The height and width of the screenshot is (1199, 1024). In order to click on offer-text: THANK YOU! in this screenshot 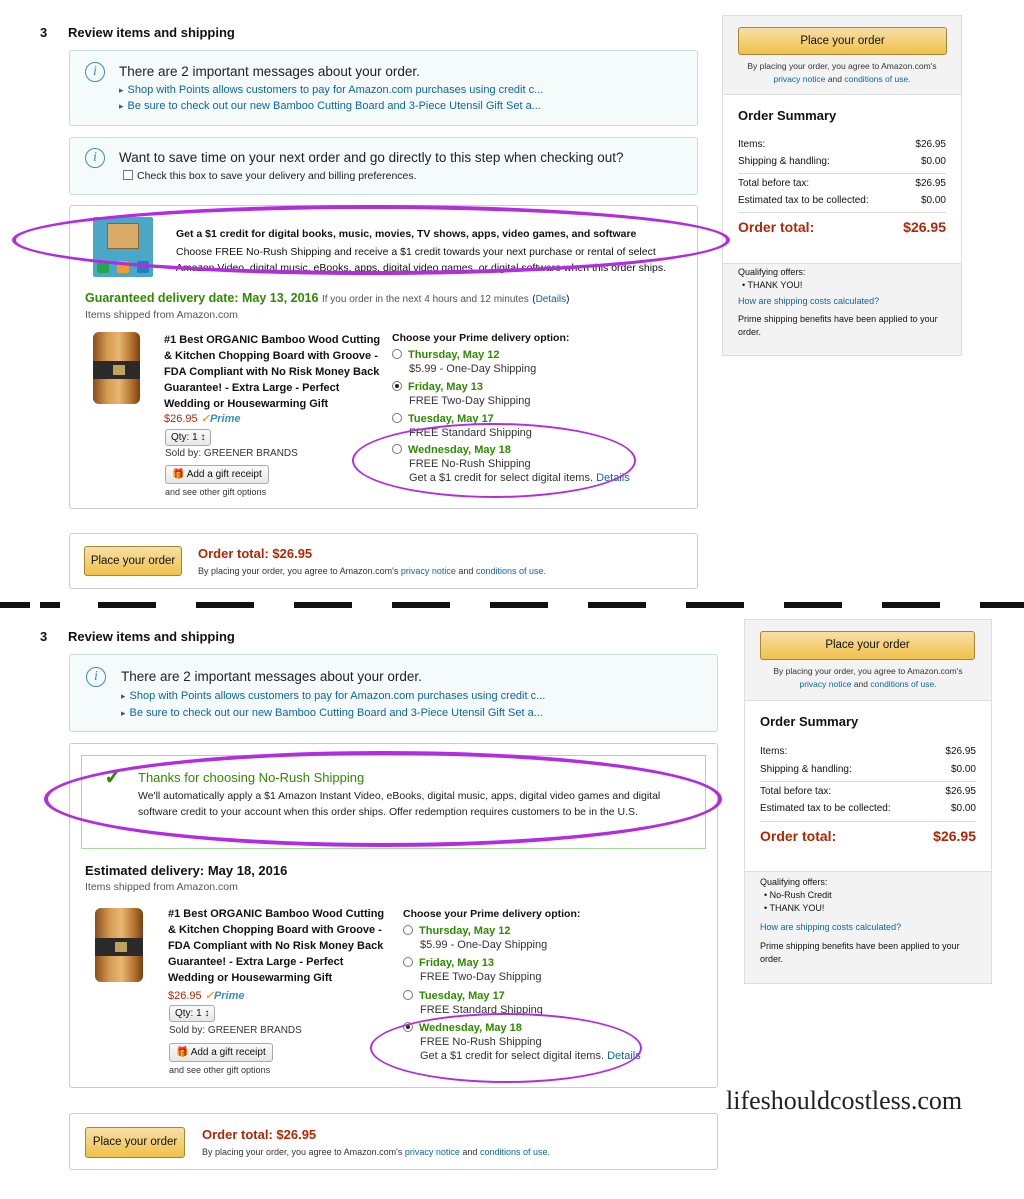, I will do `click(775, 285)`.